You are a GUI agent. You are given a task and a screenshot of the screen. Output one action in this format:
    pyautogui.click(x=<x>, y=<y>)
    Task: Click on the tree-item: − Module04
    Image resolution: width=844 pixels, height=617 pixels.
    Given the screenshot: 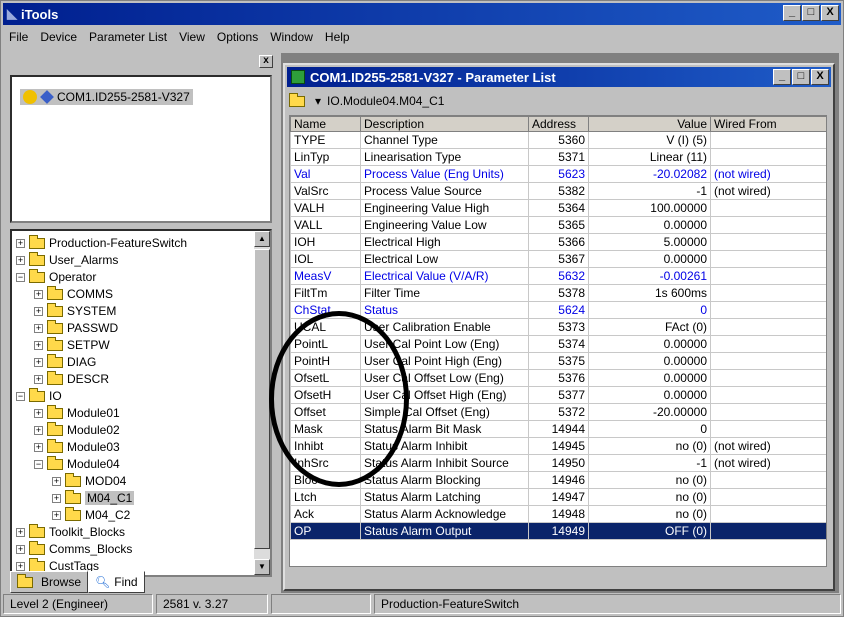 What is the action you would take?
    pyautogui.click(x=77, y=464)
    